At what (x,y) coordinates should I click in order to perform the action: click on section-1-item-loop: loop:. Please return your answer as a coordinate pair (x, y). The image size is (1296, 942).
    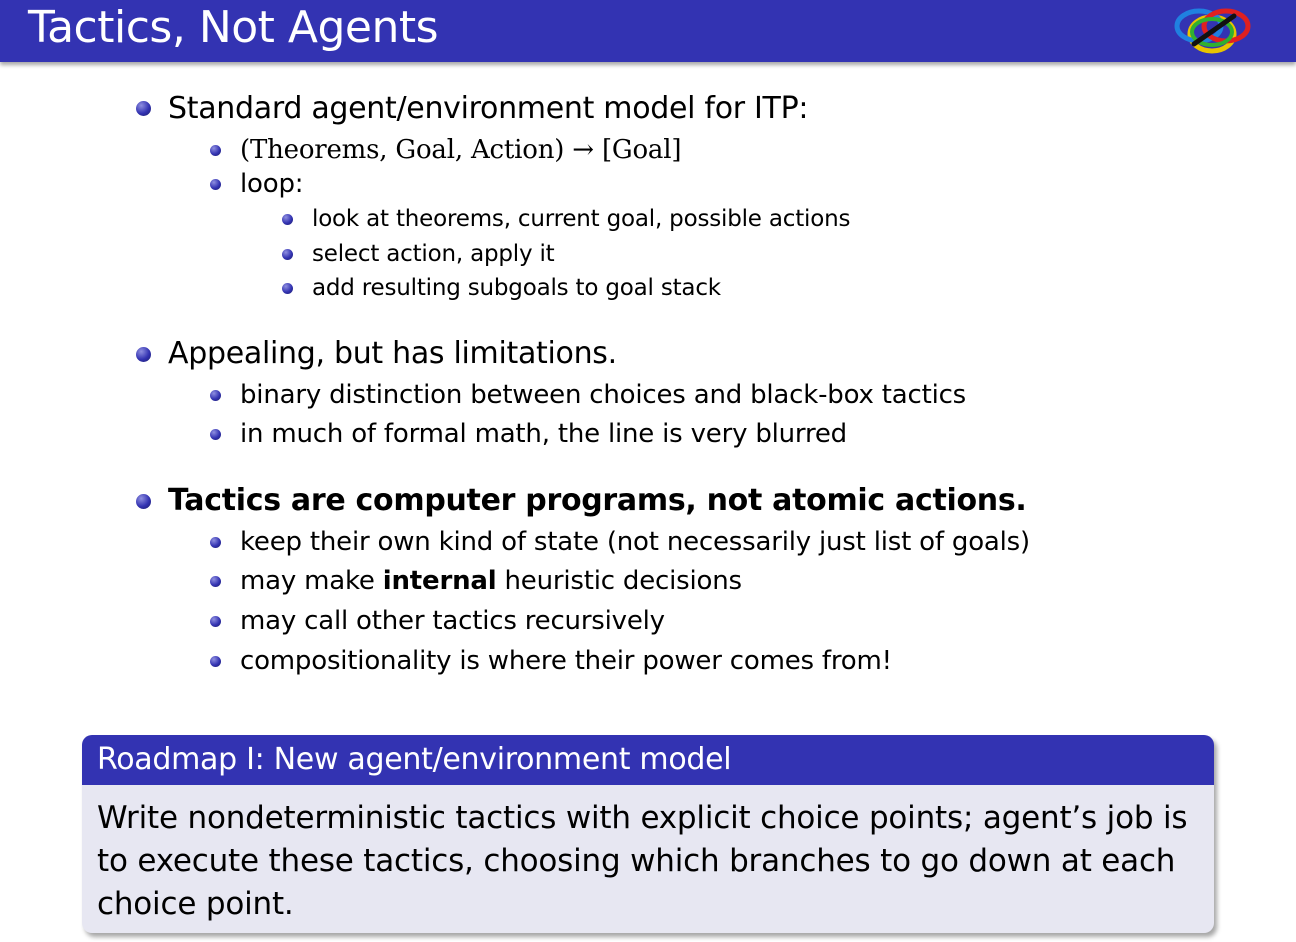
    Looking at the image, I should click on (272, 184).